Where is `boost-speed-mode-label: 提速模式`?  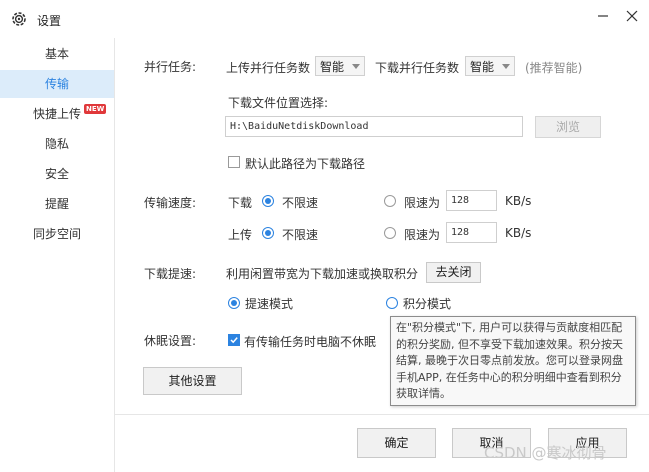
boost-speed-mode-label: 提速模式 is located at coordinates (269, 304).